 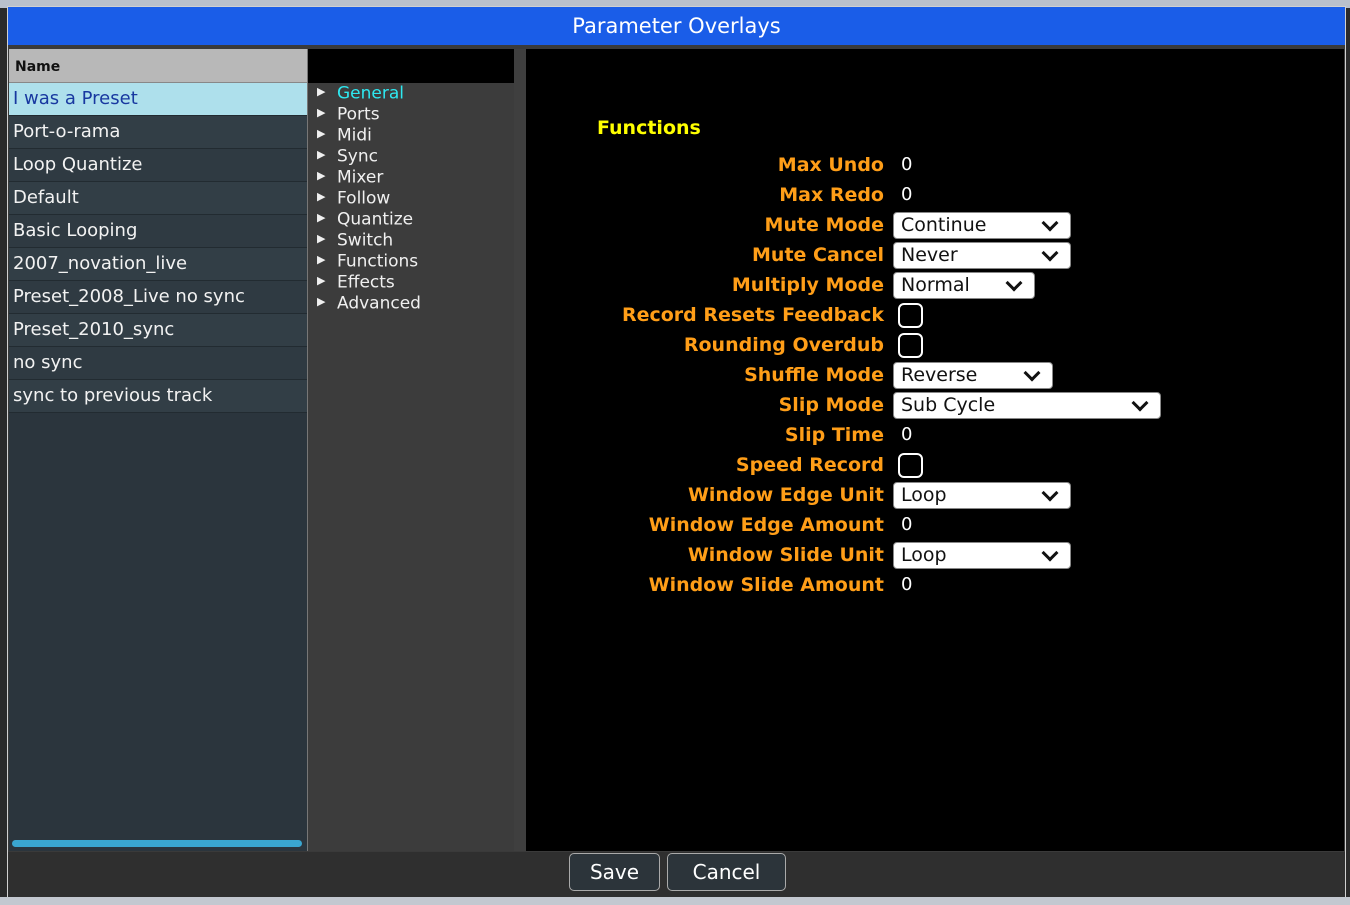 What do you see at coordinates (906, 165) in the screenshot?
I see `max-undo-value: 0` at bounding box center [906, 165].